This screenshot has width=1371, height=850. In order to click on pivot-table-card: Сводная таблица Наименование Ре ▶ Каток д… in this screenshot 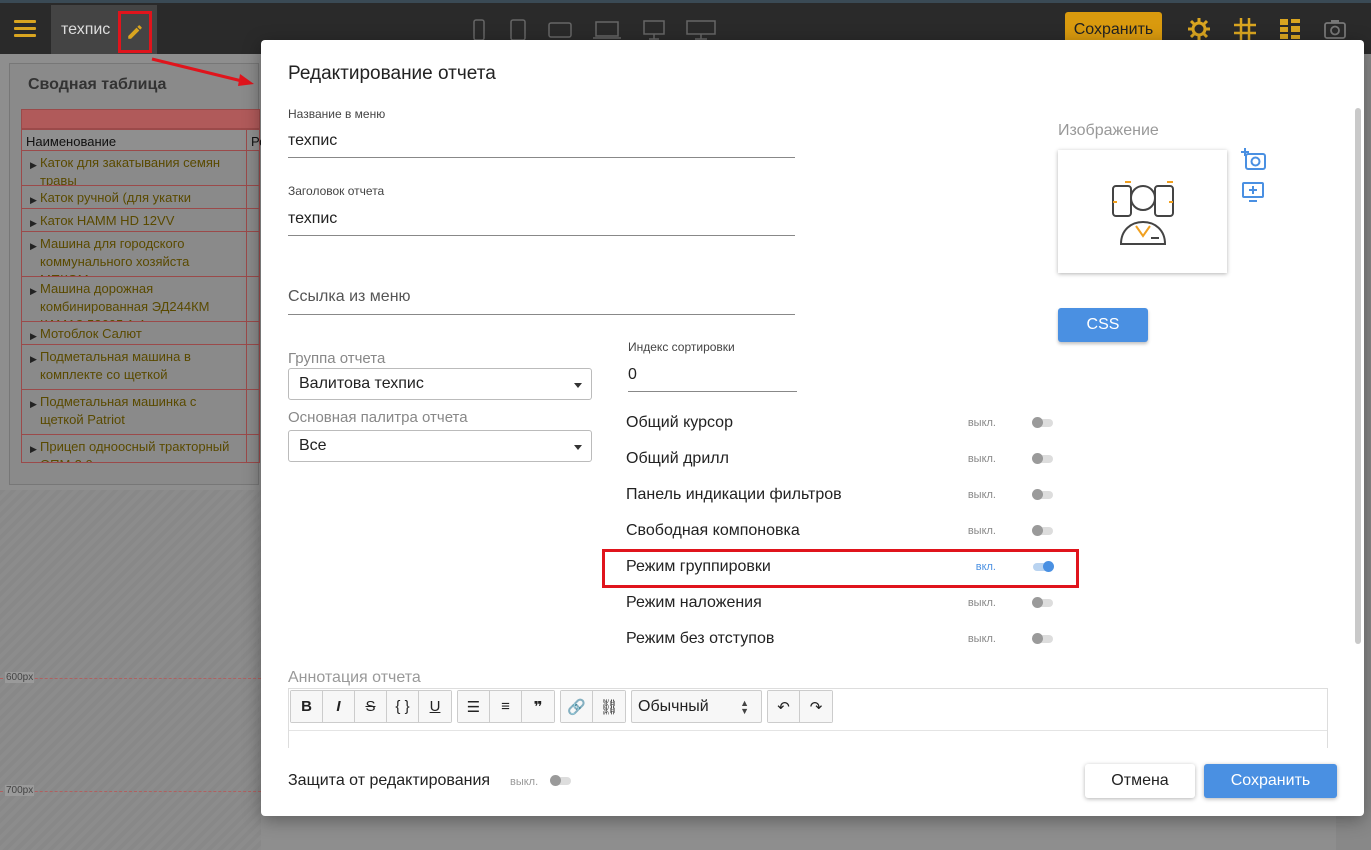, I will do `click(137, 274)`.